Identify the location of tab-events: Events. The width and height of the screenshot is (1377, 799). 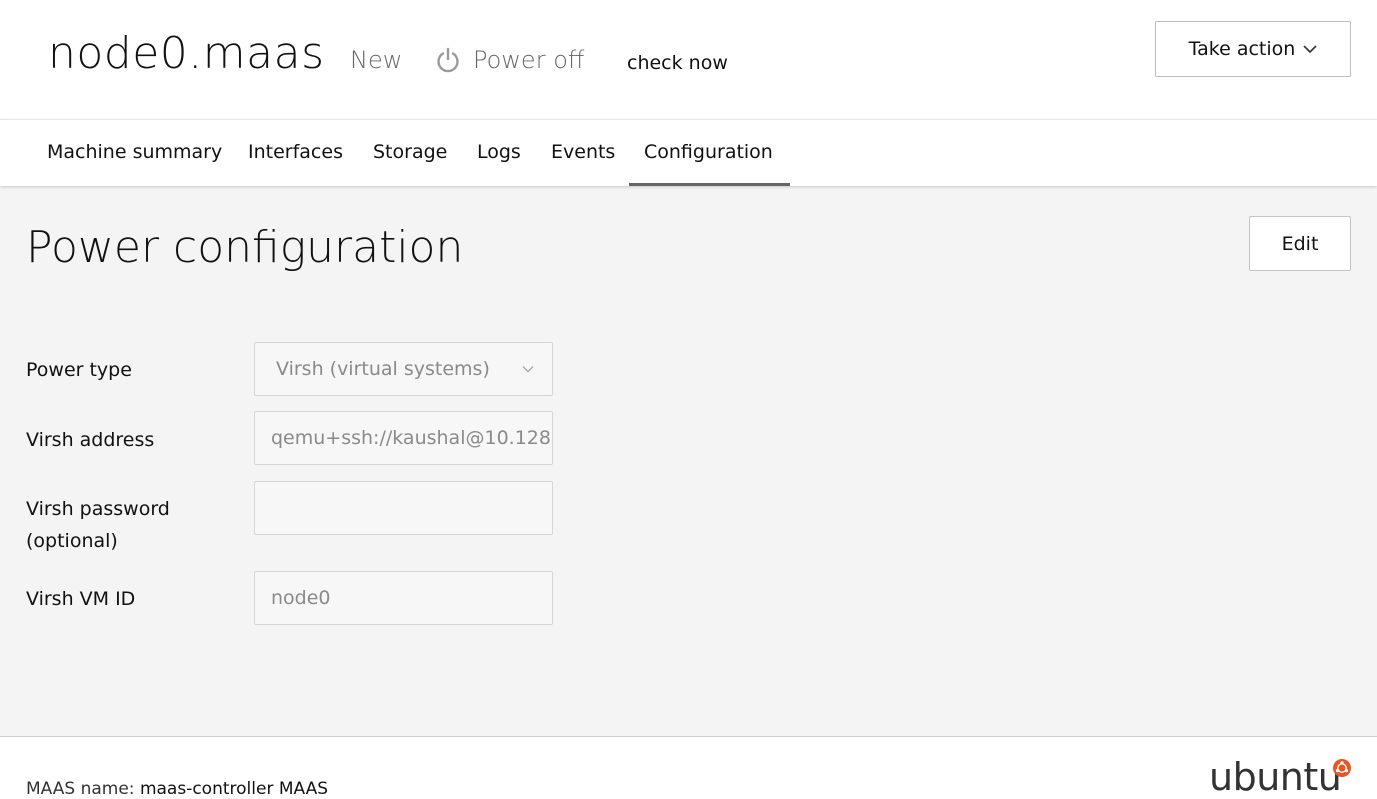
(583, 153).